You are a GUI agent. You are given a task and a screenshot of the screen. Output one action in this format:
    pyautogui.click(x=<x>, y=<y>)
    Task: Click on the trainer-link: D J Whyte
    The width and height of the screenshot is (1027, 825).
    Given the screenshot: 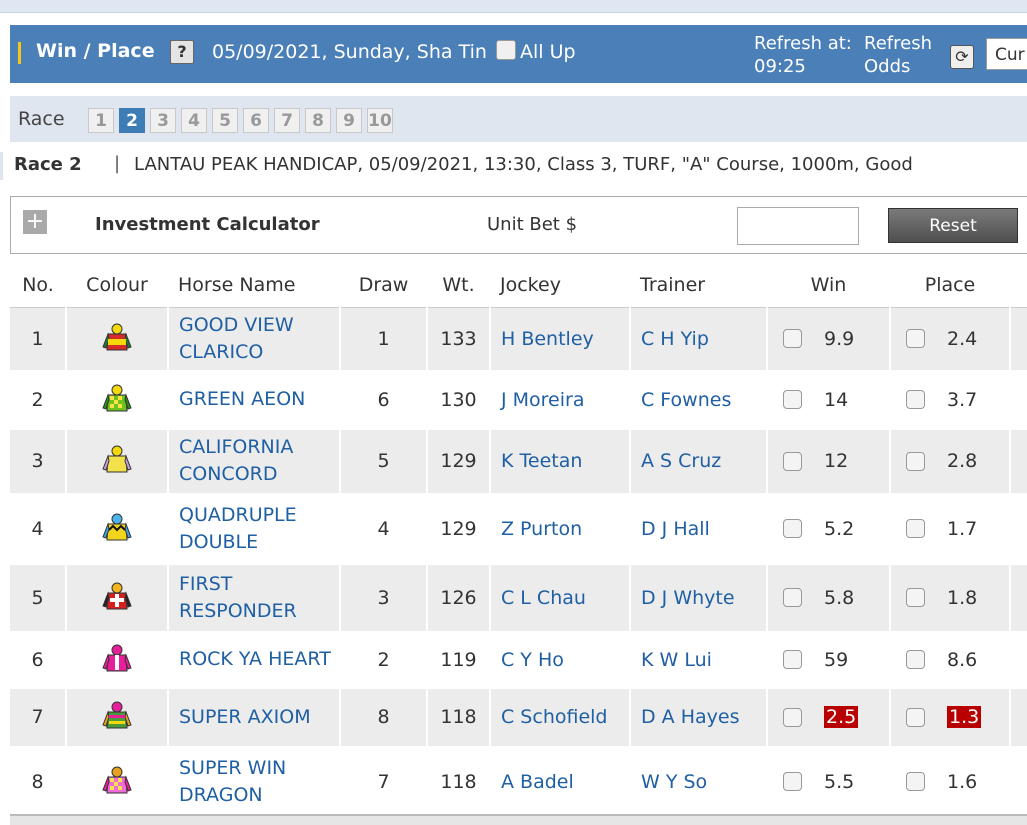 What is the action you would take?
    pyautogui.click(x=698, y=597)
    